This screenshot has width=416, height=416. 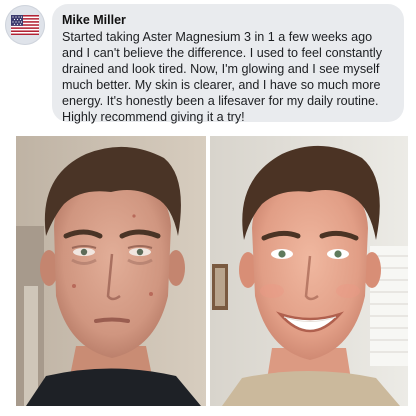 I want to click on avatar, so click(x=25, y=25).